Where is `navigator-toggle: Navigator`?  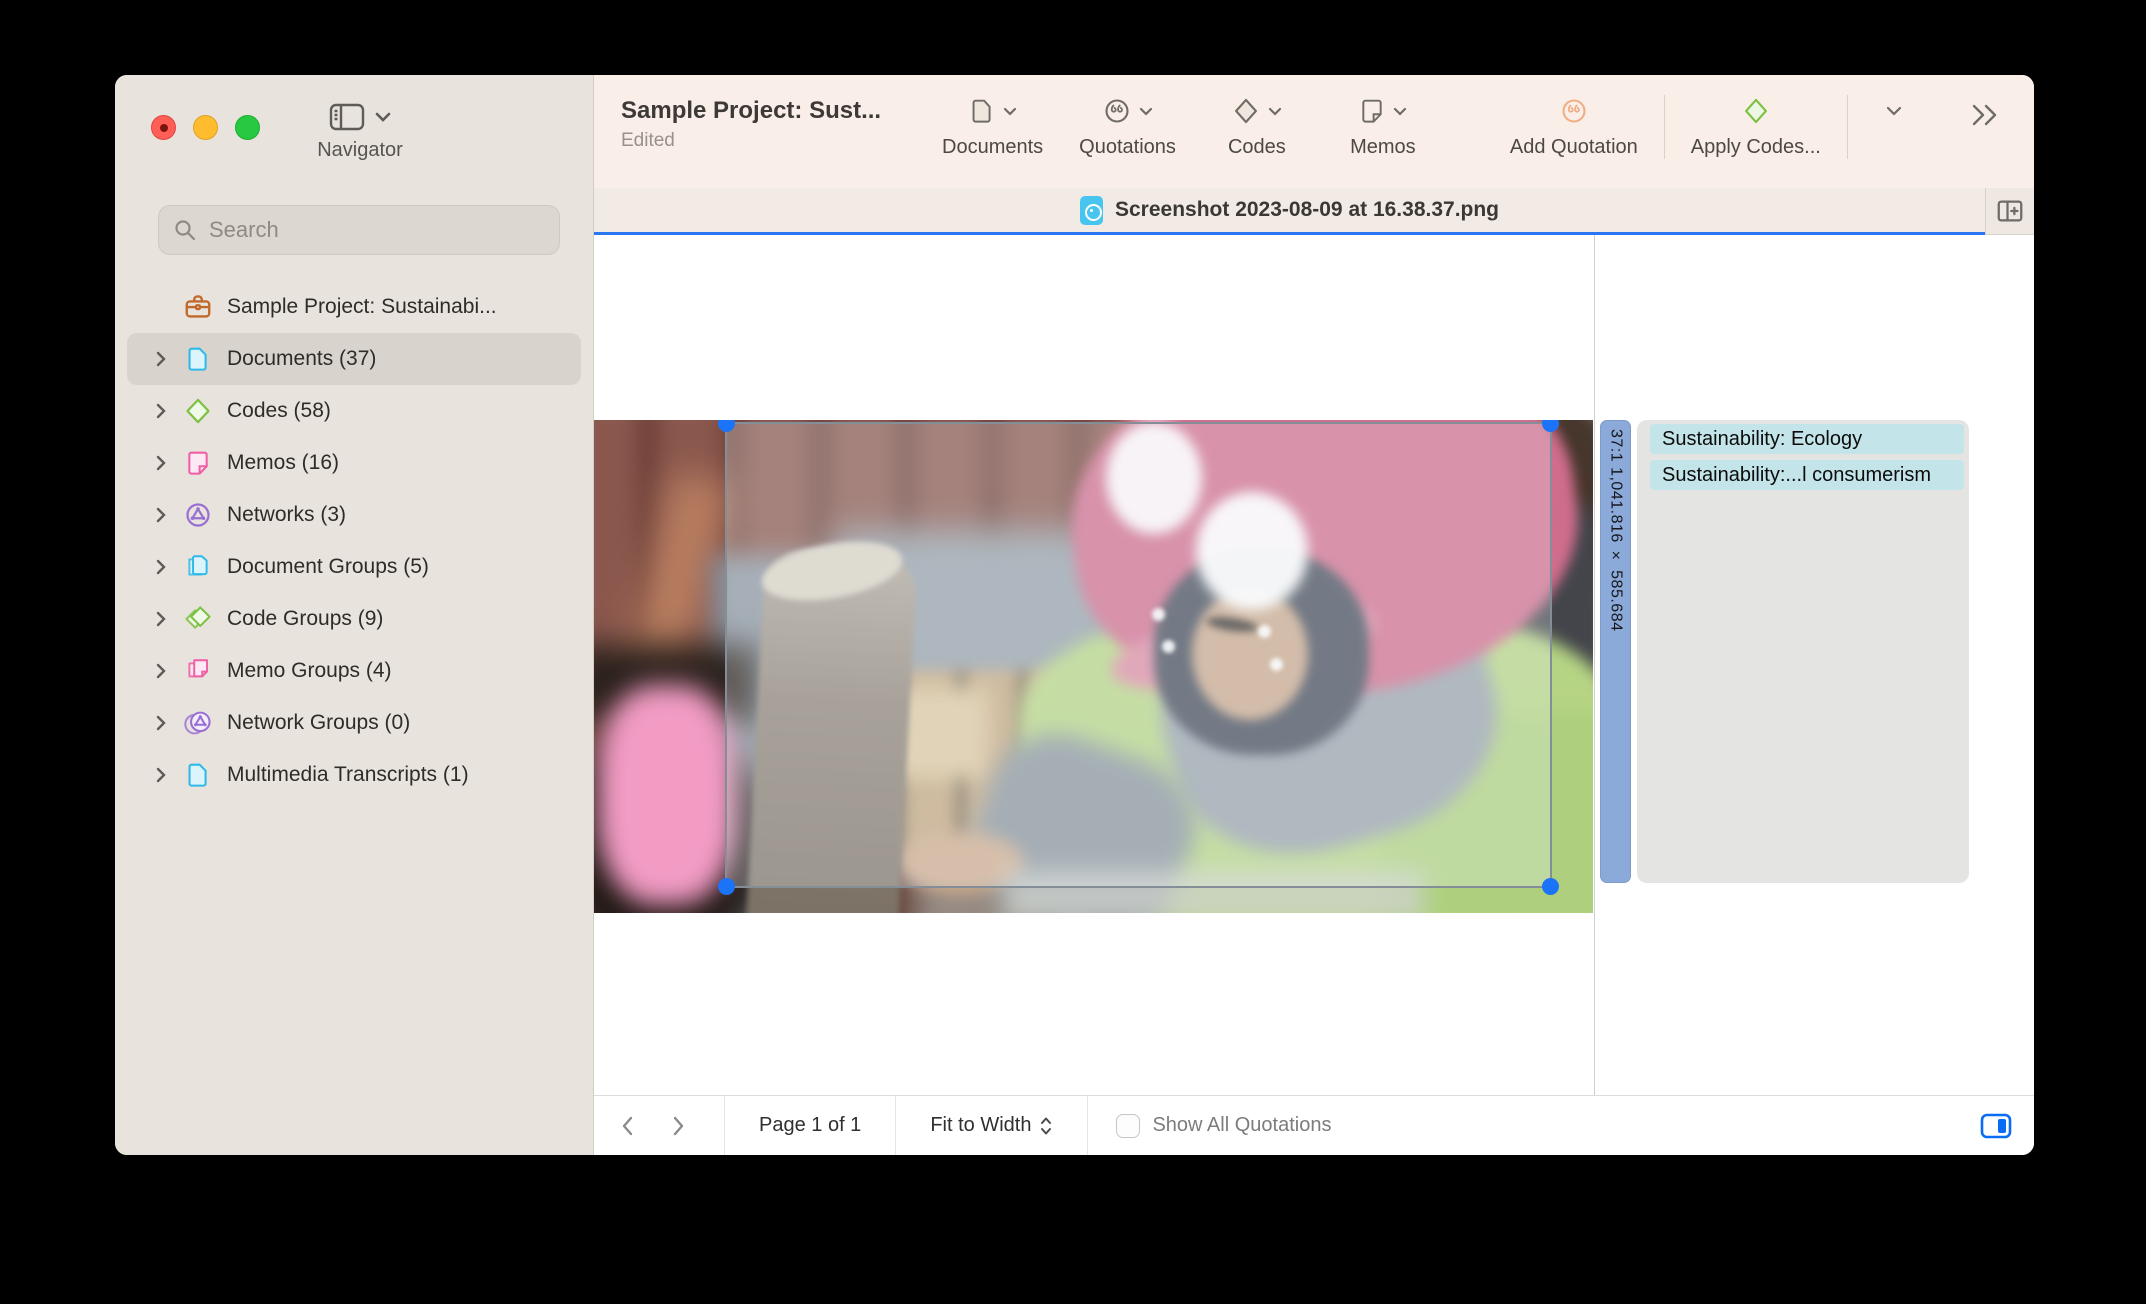 navigator-toggle: Navigator is located at coordinates (360, 132).